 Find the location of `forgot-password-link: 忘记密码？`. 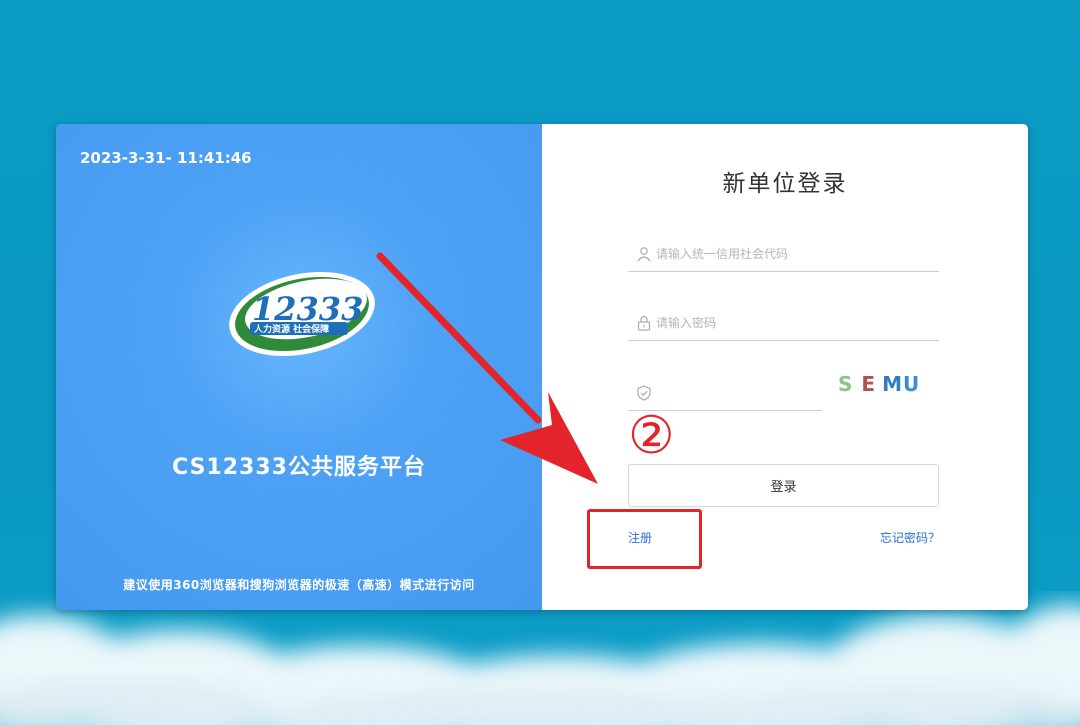

forgot-password-link: 忘记密码？ is located at coordinates (910, 537).